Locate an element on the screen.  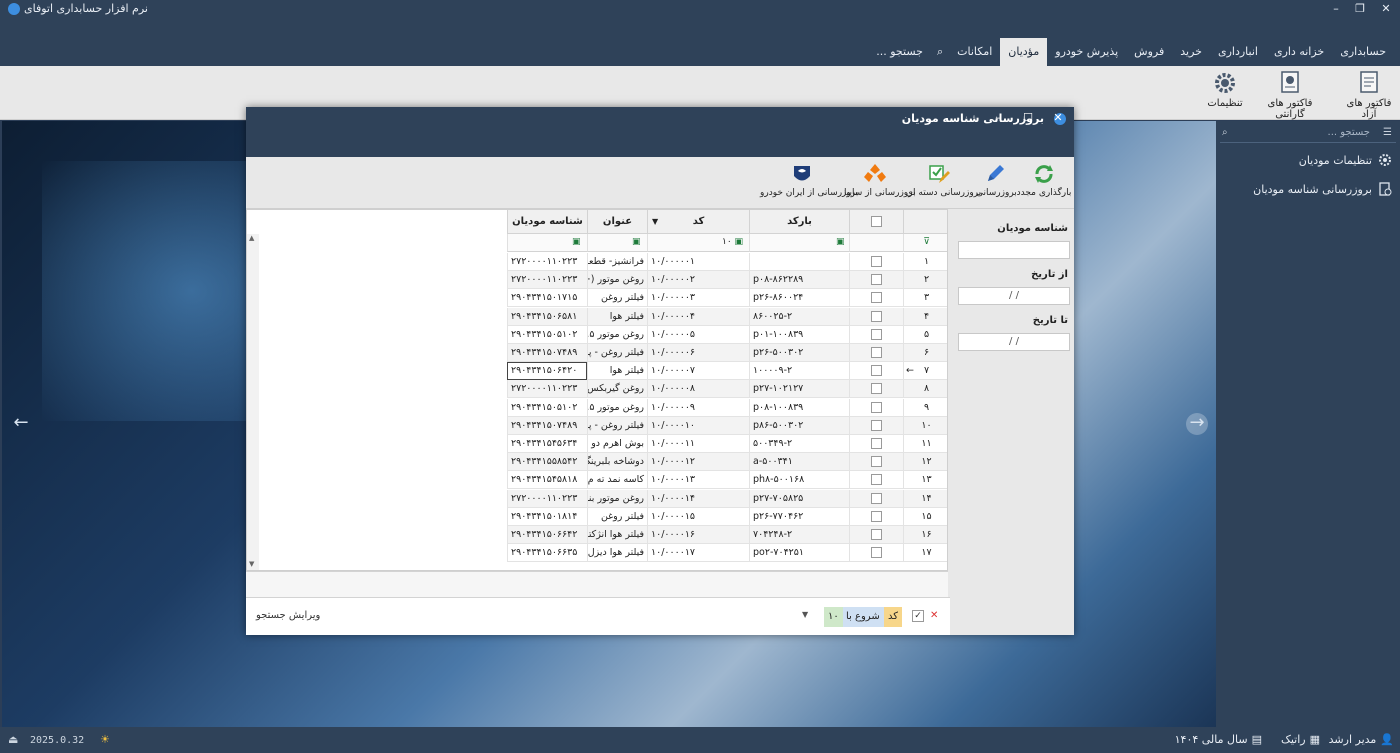
cell-code: ۱۰/۰۰۰۰۰۶ is located at coordinates (698, 353).